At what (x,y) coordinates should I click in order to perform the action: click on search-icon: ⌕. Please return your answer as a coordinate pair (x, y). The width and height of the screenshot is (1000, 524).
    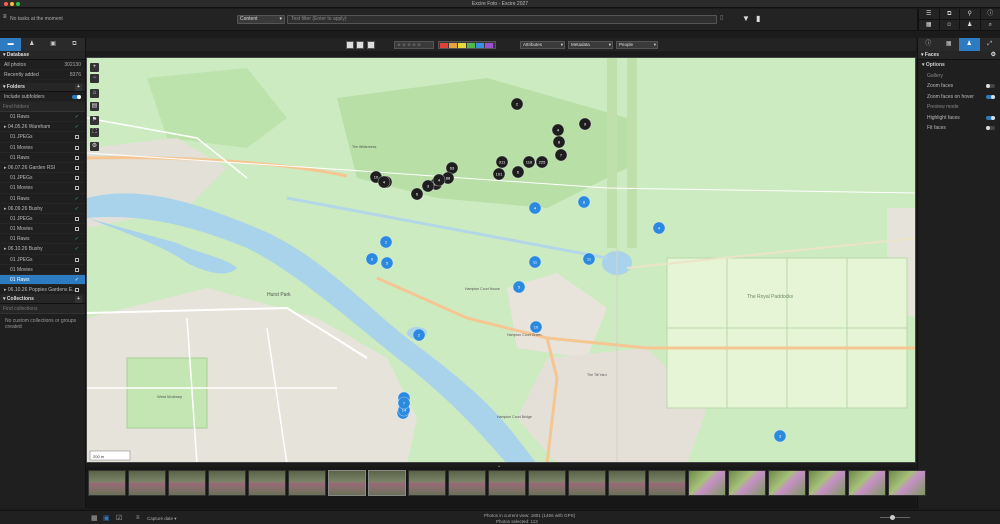
    Looking at the image, I should click on (989, 25).